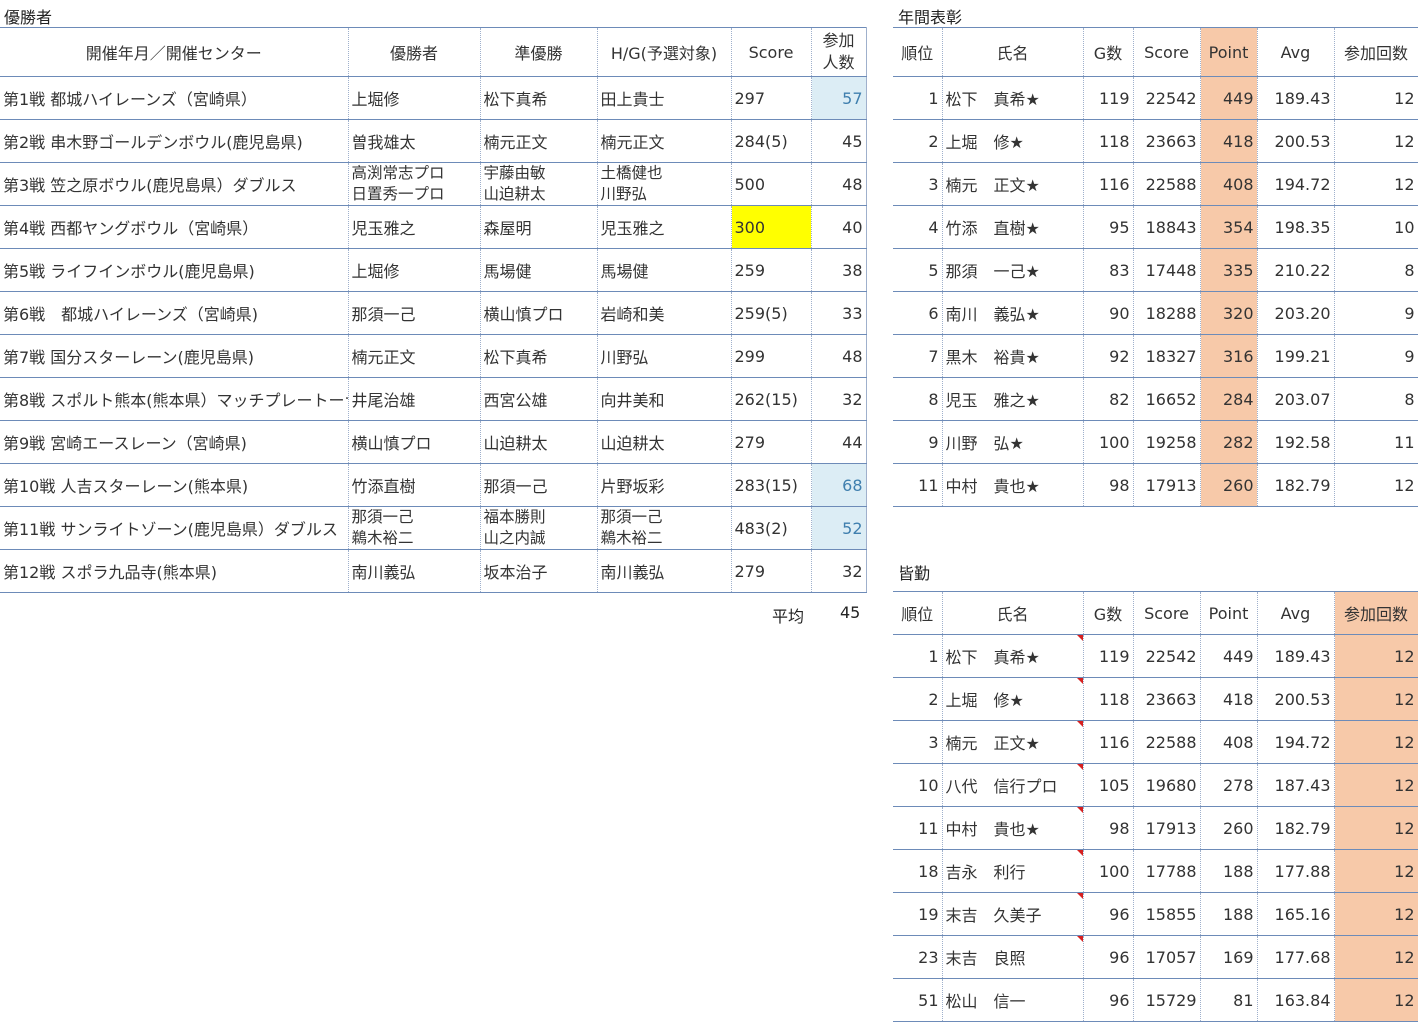  What do you see at coordinates (1013, 914) in the screenshot?
I see `name-cell: 末吉 久美子` at bounding box center [1013, 914].